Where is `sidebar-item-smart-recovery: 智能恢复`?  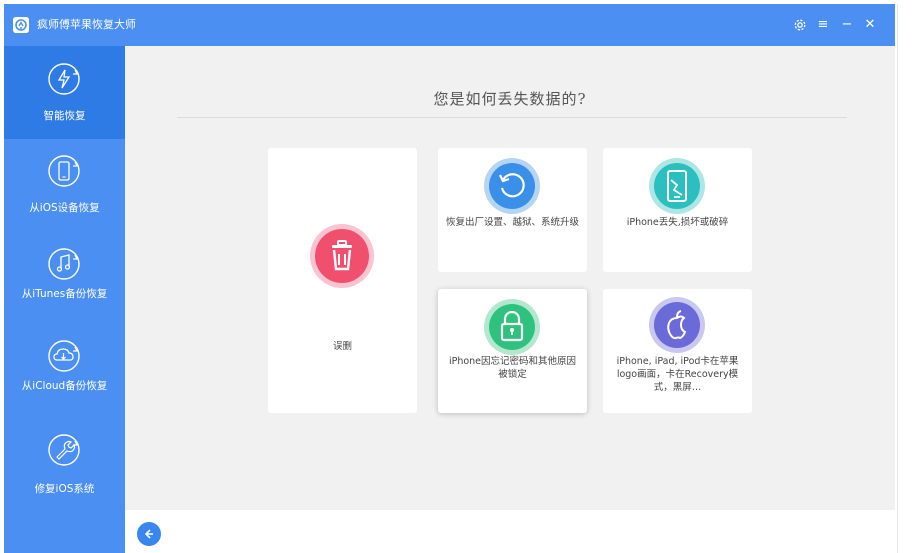 sidebar-item-smart-recovery: 智能恢复 is located at coordinates (64, 92).